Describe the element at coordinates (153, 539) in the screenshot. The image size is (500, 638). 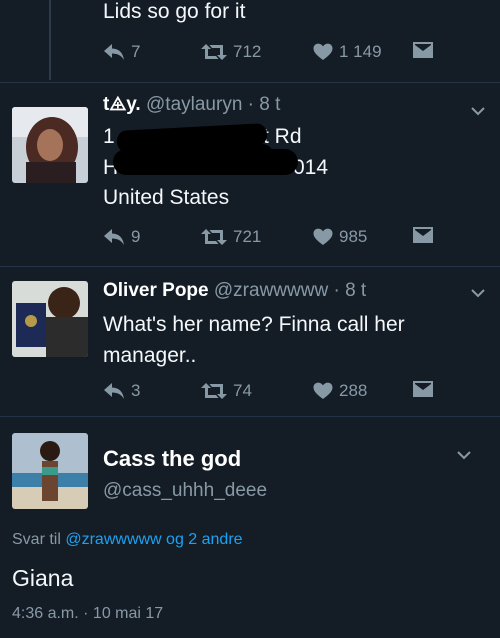
I see `reply-recipients-link: @zrawwwww og 2 andre` at that location.